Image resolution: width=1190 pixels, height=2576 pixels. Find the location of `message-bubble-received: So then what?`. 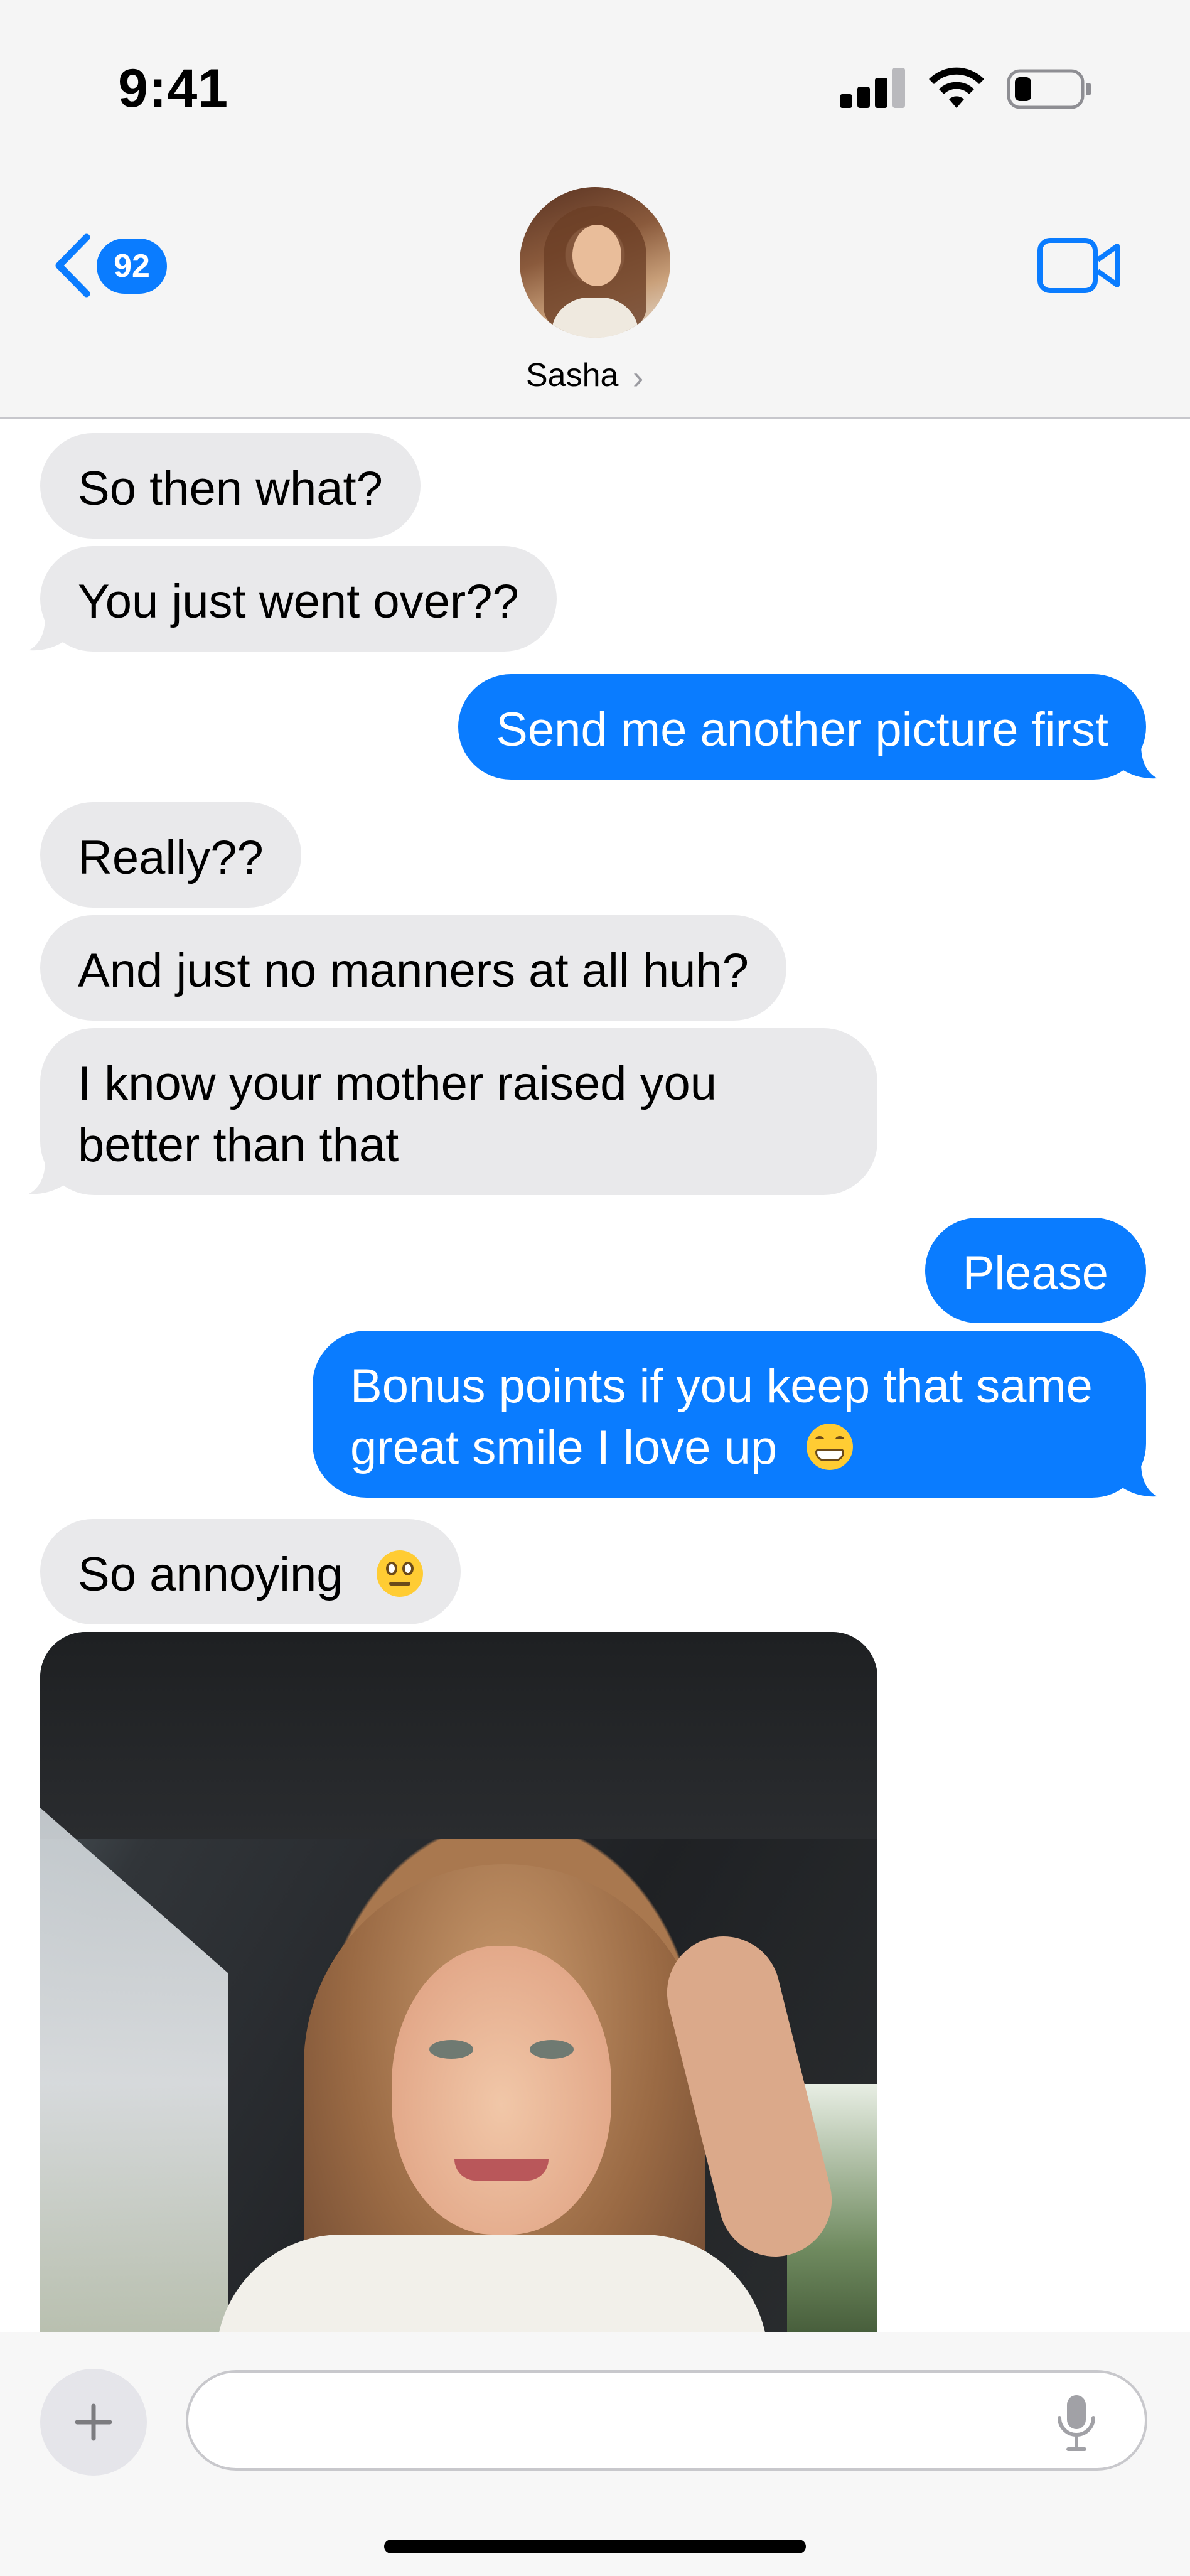

message-bubble-received: So then what? is located at coordinates (230, 486).